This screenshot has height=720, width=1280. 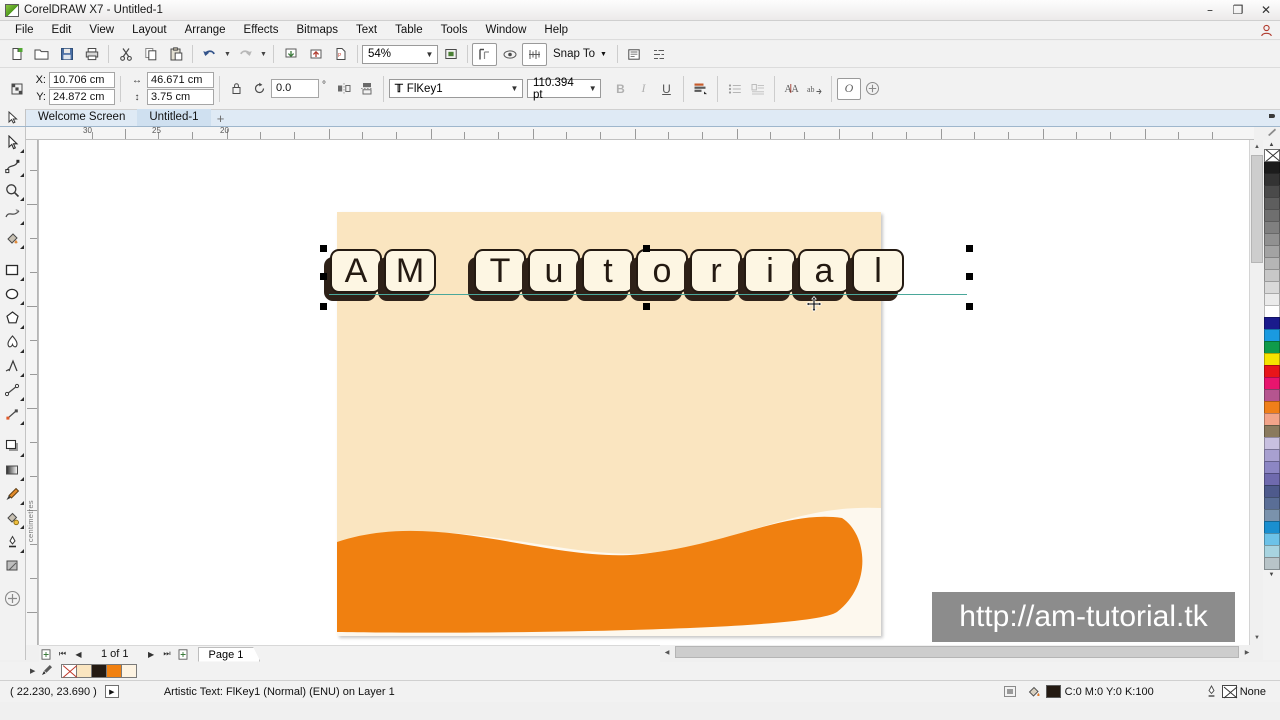 I want to click on polygon-tool, so click(x=13, y=318).